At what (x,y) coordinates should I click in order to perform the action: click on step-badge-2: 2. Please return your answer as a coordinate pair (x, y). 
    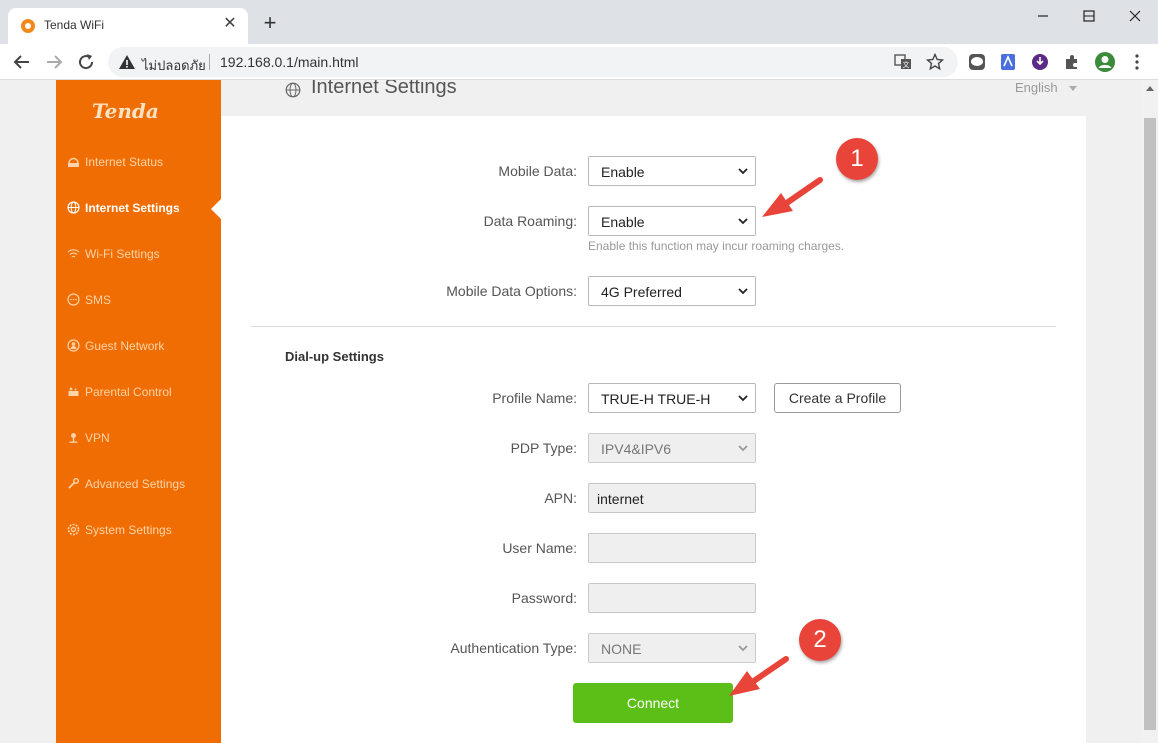
    Looking at the image, I should click on (820, 640).